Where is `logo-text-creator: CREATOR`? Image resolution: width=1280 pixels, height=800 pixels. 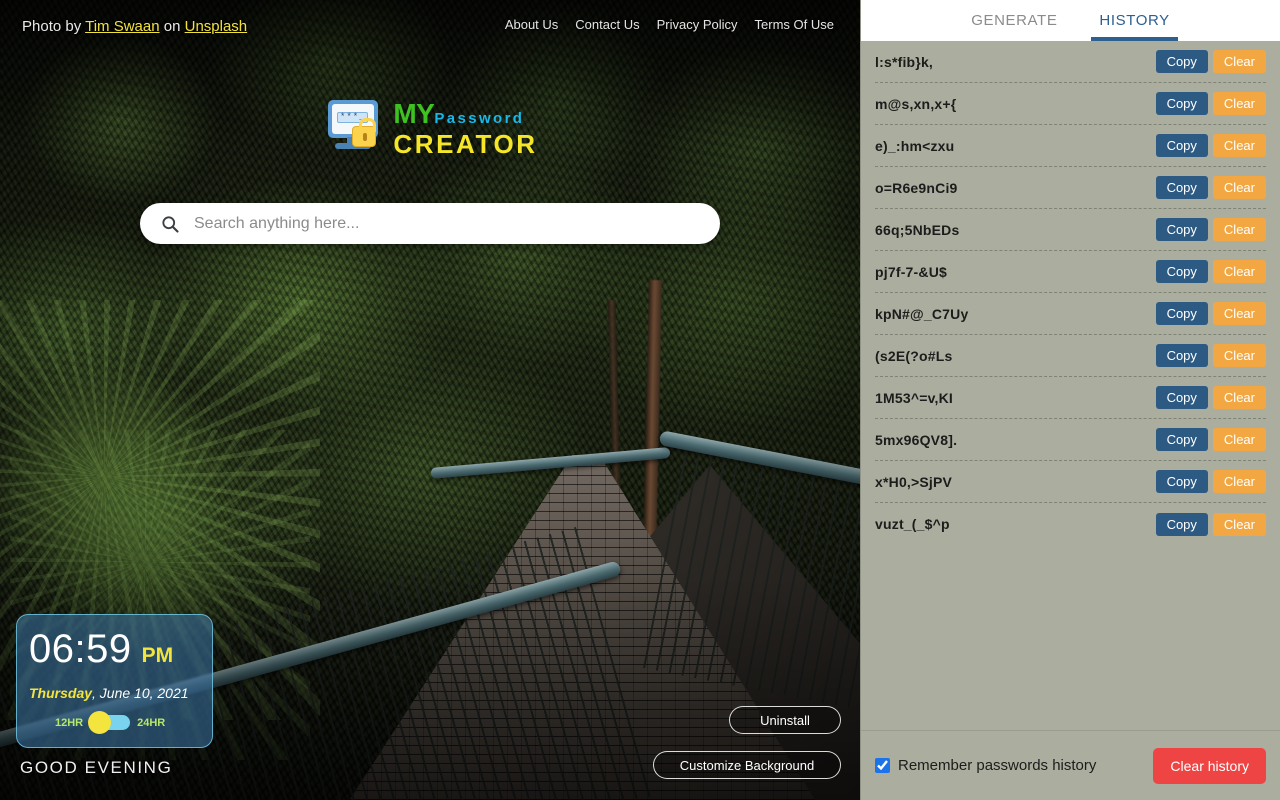
logo-text-creator: CREATOR is located at coordinates (465, 143).